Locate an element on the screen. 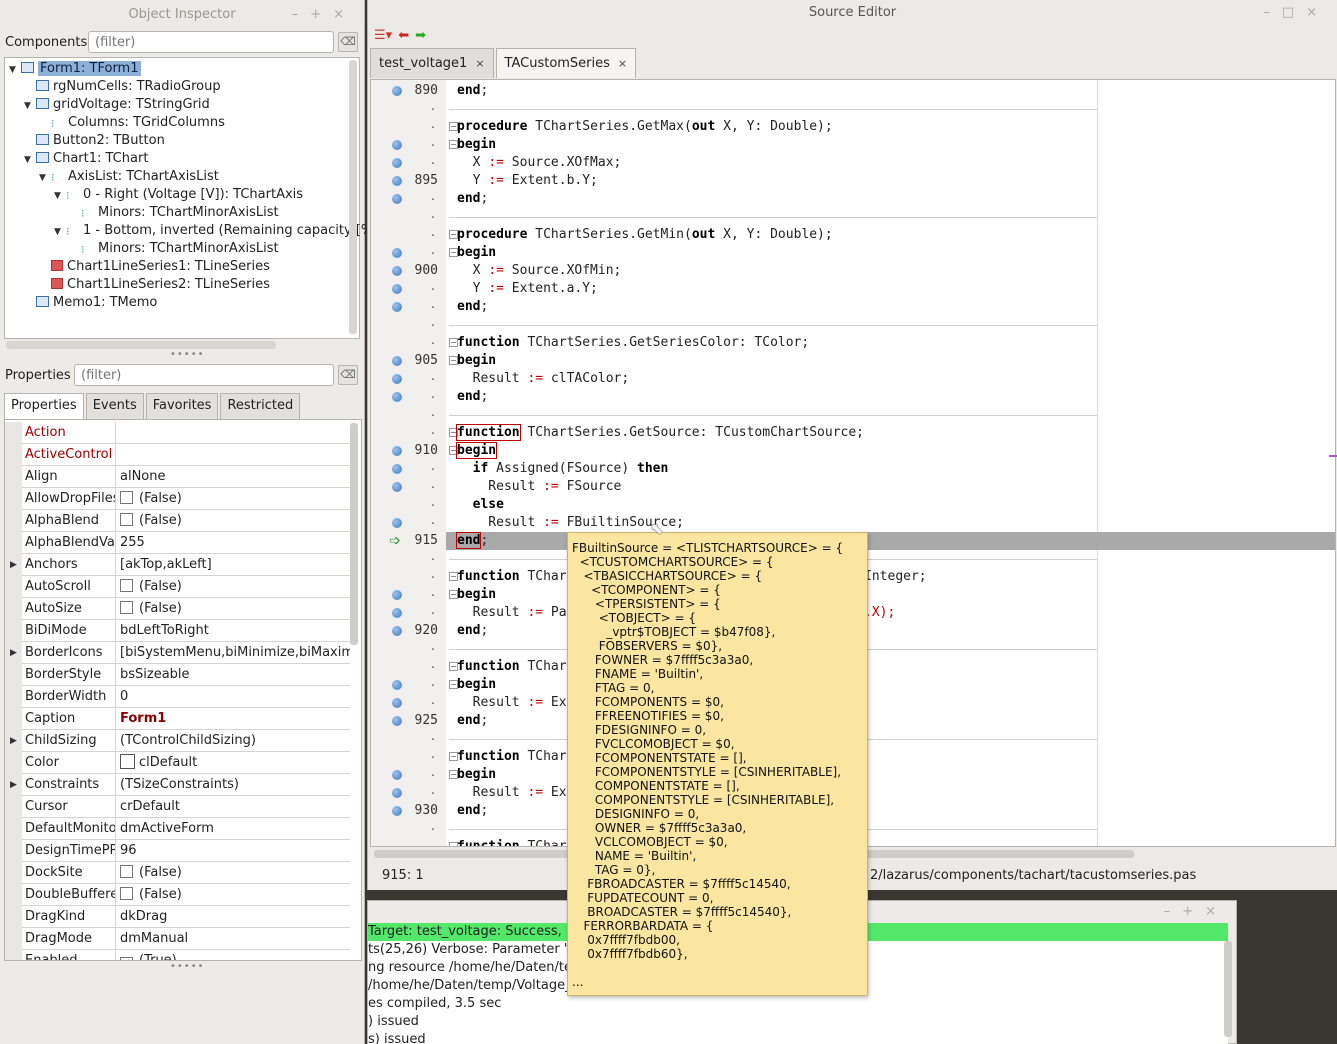 Image resolution: width=1337 pixels, height=1044 pixels. tree-node: ▼ Form1: TForm1 is located at coordinates (75, 69).